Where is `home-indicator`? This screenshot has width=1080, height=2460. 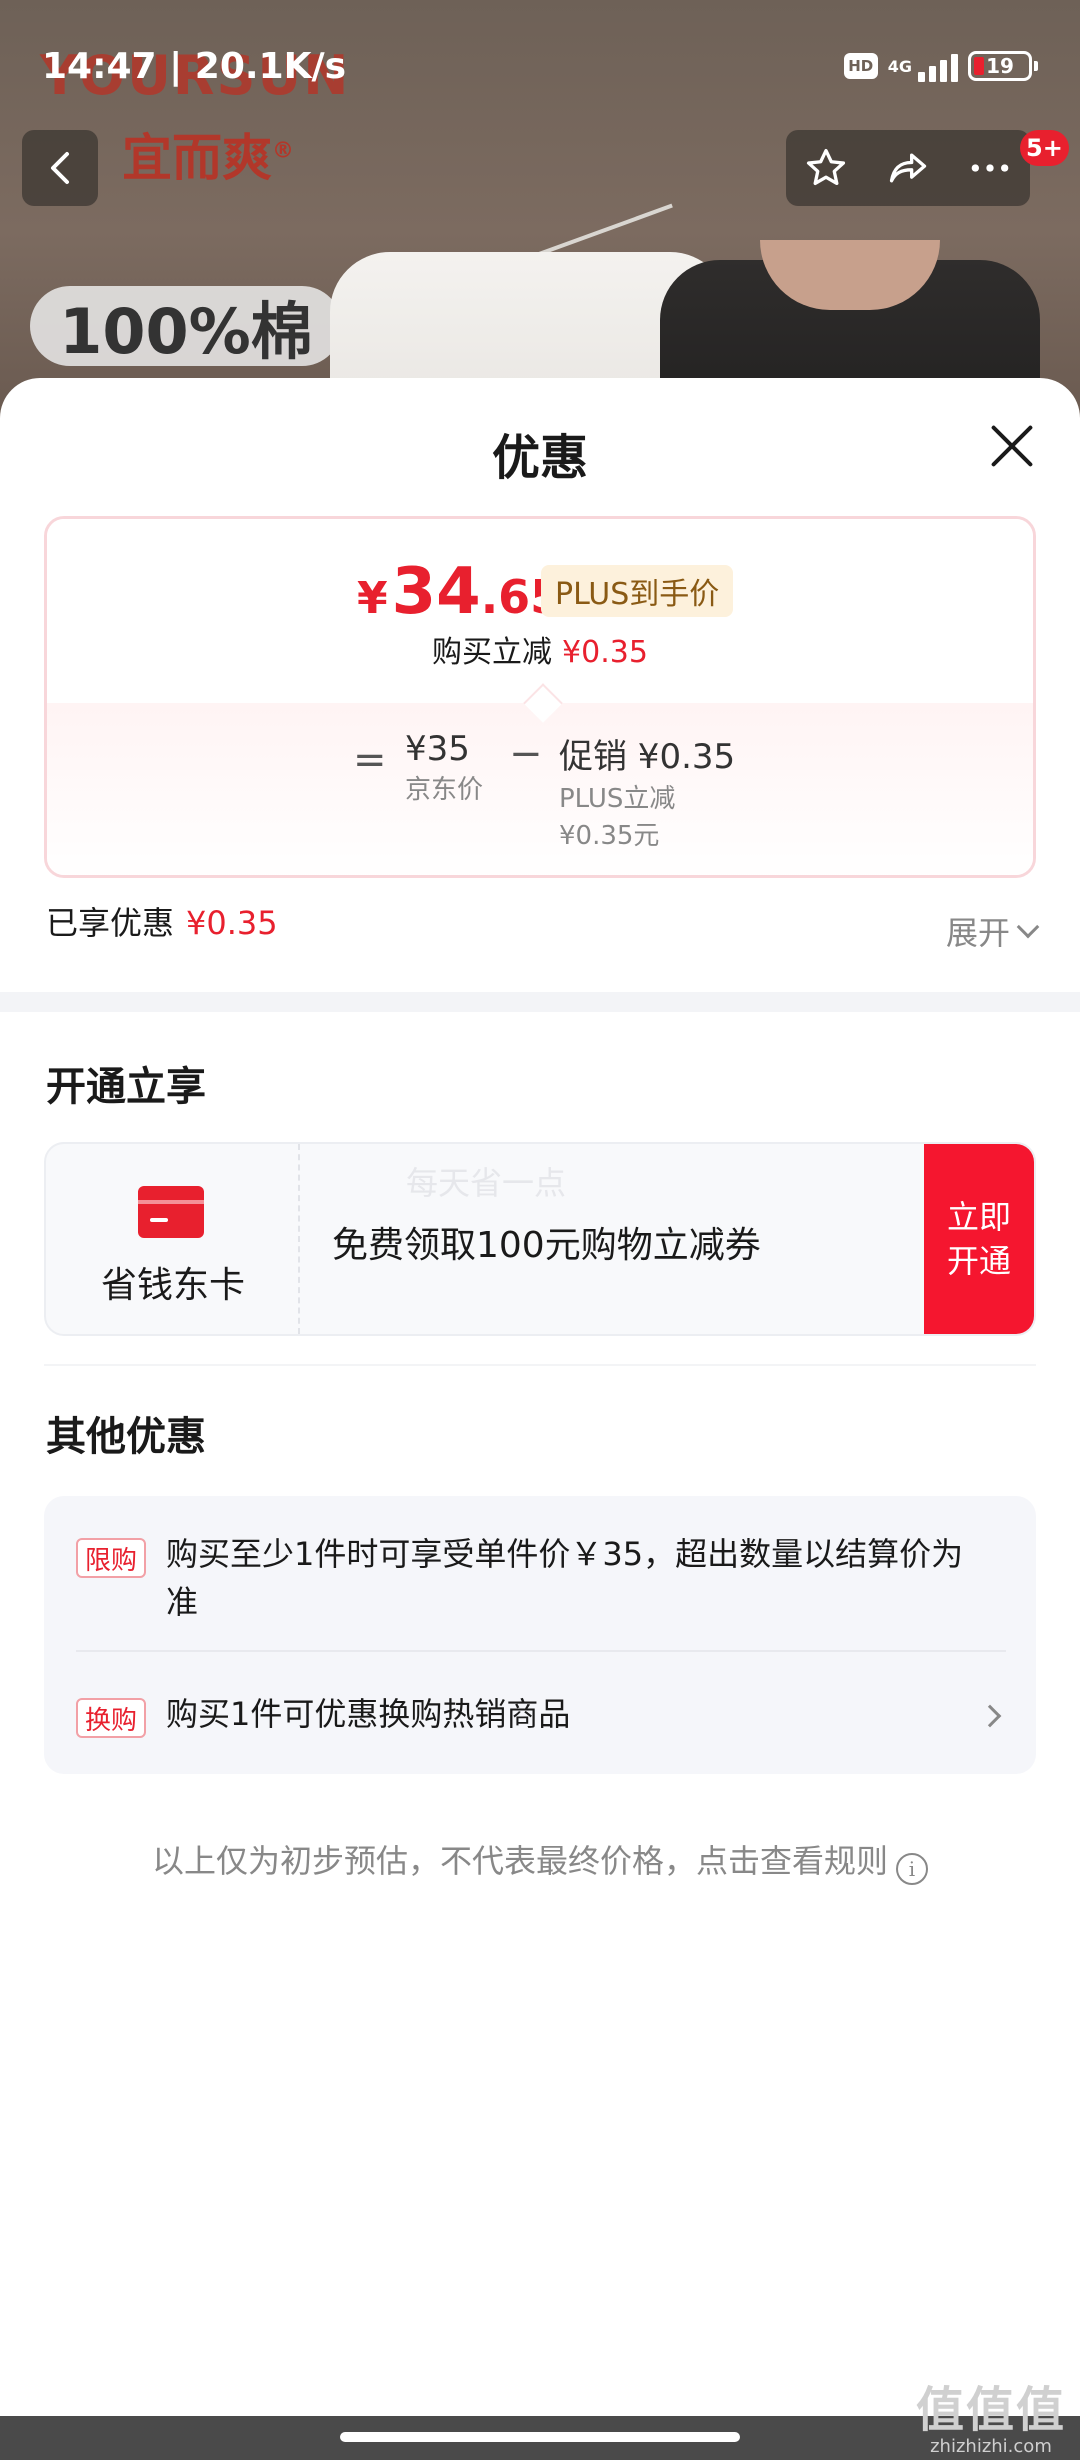 home-indicator is located at coordinates (540, 2437).